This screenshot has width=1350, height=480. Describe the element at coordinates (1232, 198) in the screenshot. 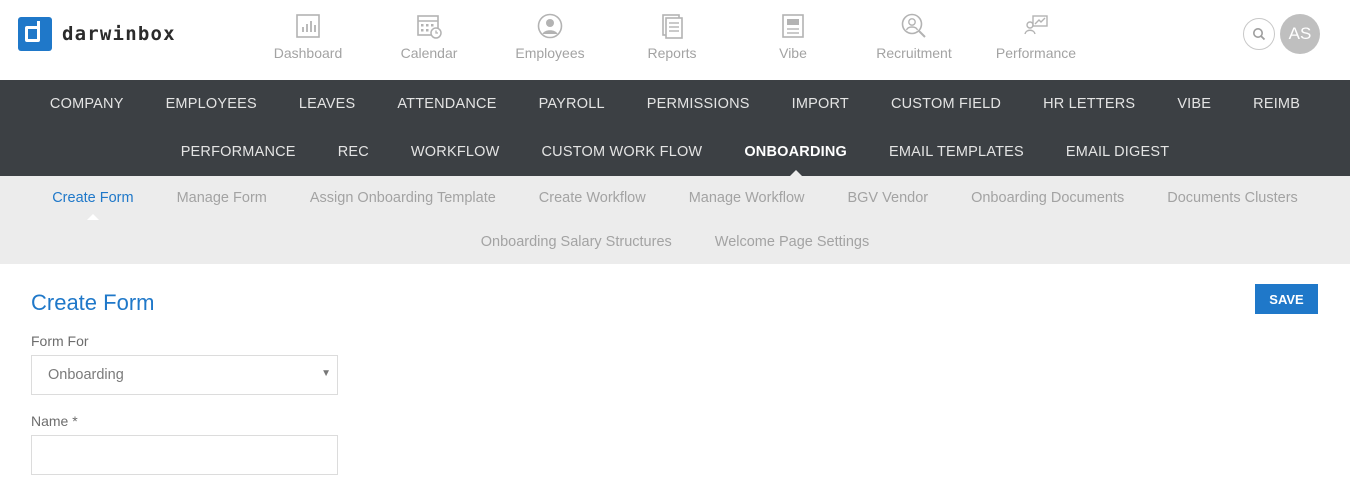

I see `subtab-documents-clusters: Documents Clusters` at that location.